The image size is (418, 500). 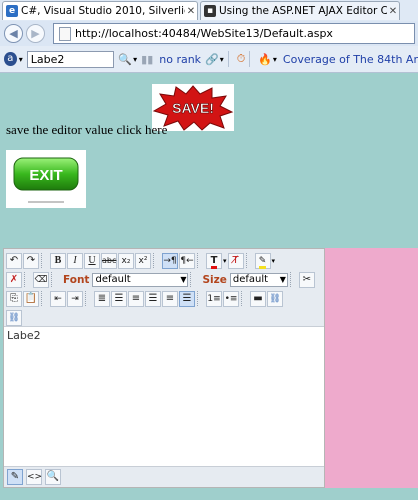 I want to click on timer-icon: ⏱, so click(x=241, y=59).